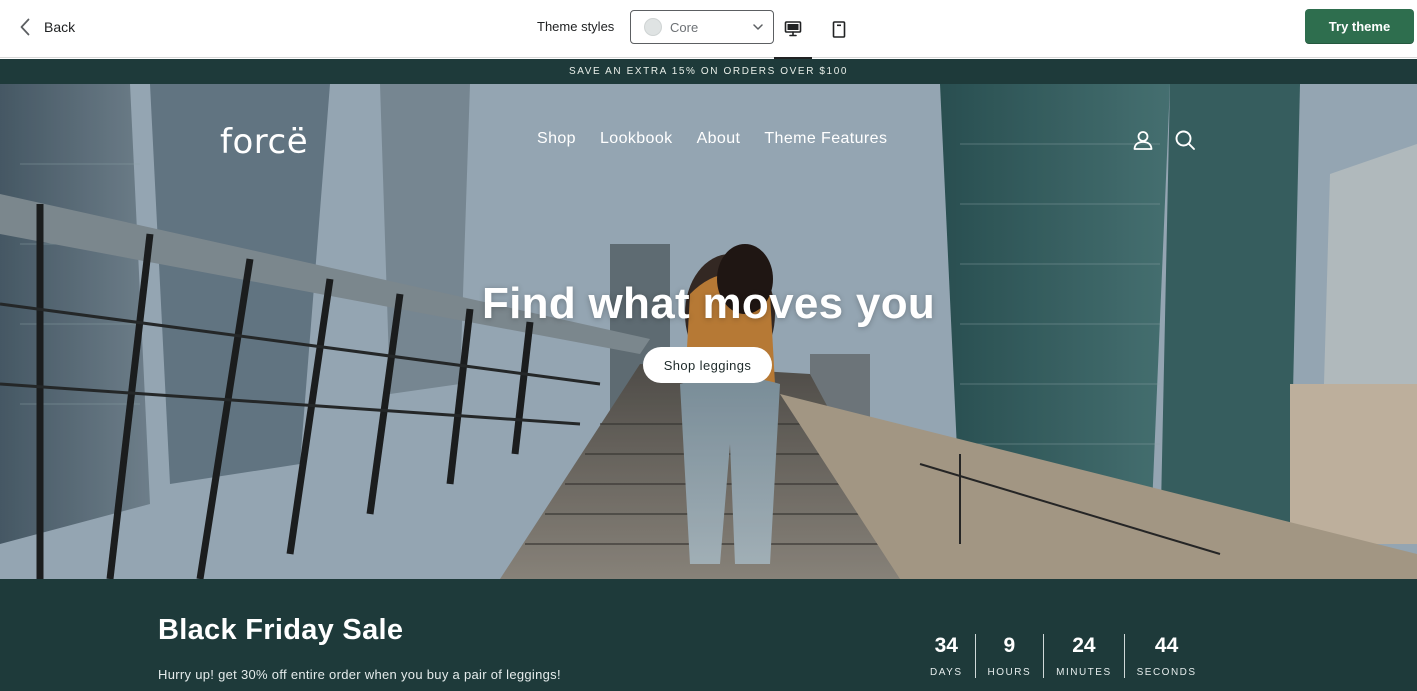  What do you see at coordinates (556, 139) in the screenshot?
I see `nav-shop: Shop` at bounding box center [556, 139].